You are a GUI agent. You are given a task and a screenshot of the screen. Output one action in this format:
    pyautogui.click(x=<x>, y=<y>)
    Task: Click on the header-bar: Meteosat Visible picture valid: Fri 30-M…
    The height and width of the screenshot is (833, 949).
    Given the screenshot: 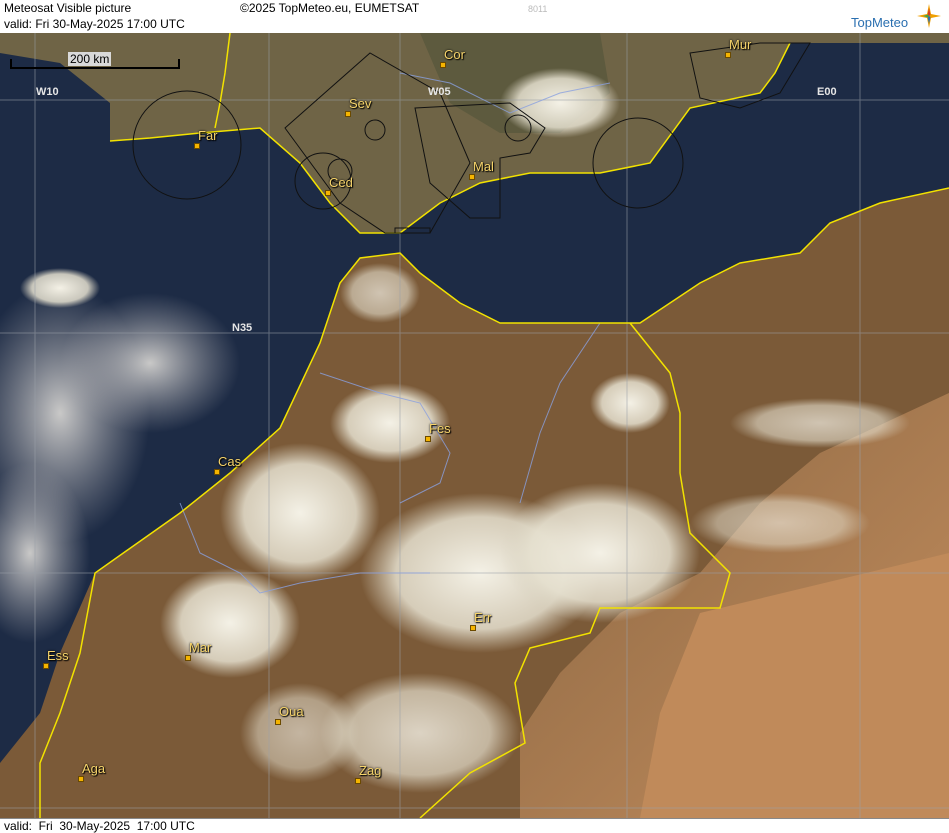 What is the action you would take?
    pyautogui.click(x=474, y=17)
    